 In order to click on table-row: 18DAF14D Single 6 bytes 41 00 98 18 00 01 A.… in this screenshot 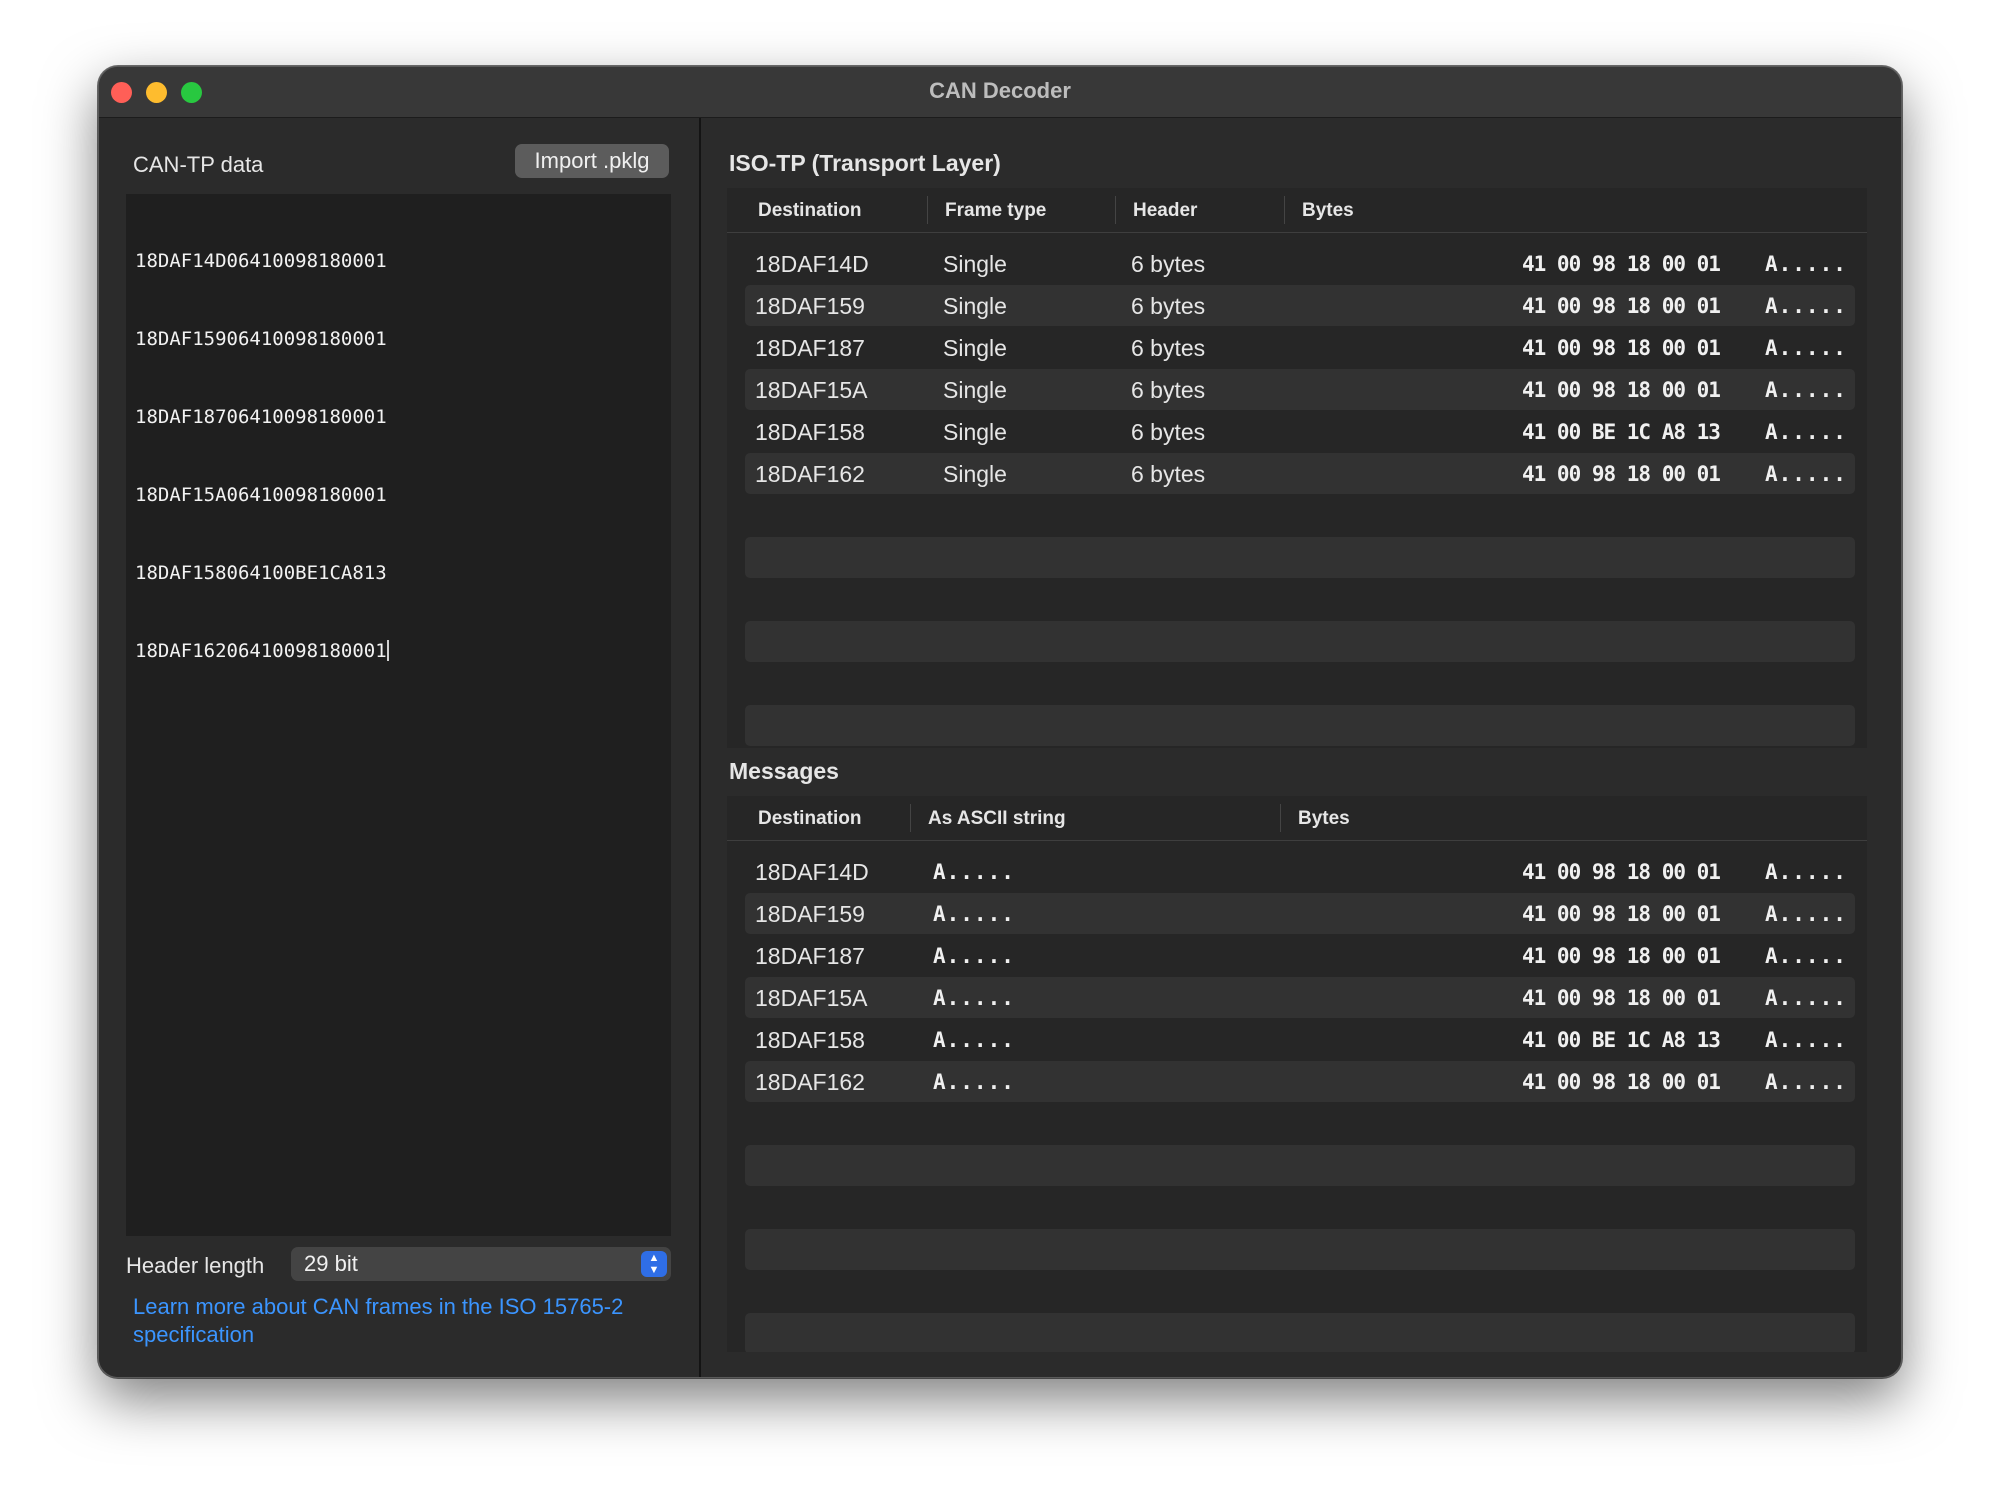, I will do `click(1300, 263)`.